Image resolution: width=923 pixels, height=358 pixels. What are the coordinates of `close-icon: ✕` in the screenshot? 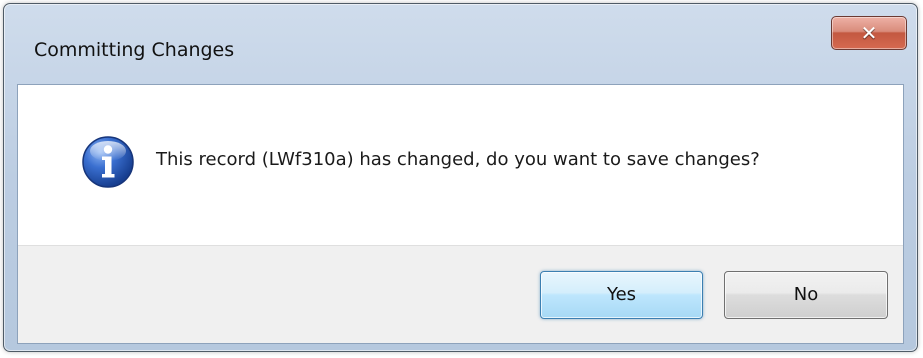 It's located at (869, 33).